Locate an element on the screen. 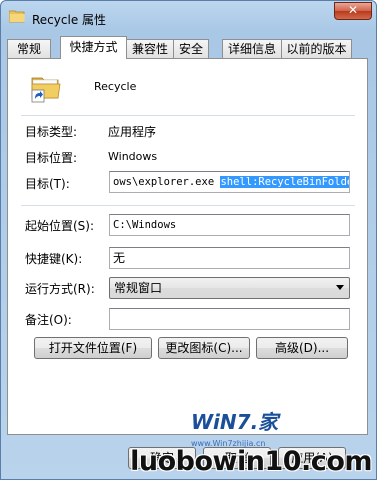 This screenshot has width=377, height=480. close-button: ✕ is located at coordinates (353, 11).